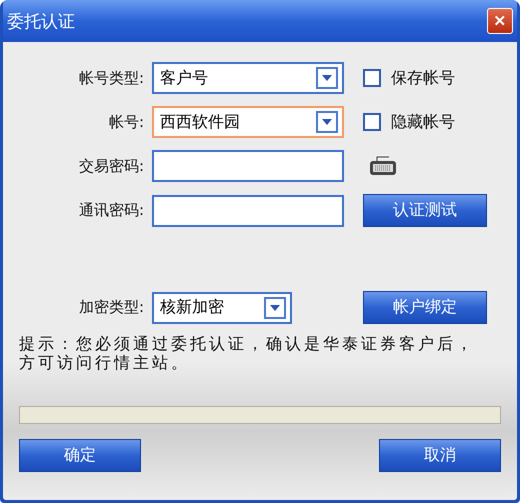 This screenshot has height=503, width=520. Describe the element at coordinates (425, 210) in the screenshot. I see `test-button: 认证测试` at that location.